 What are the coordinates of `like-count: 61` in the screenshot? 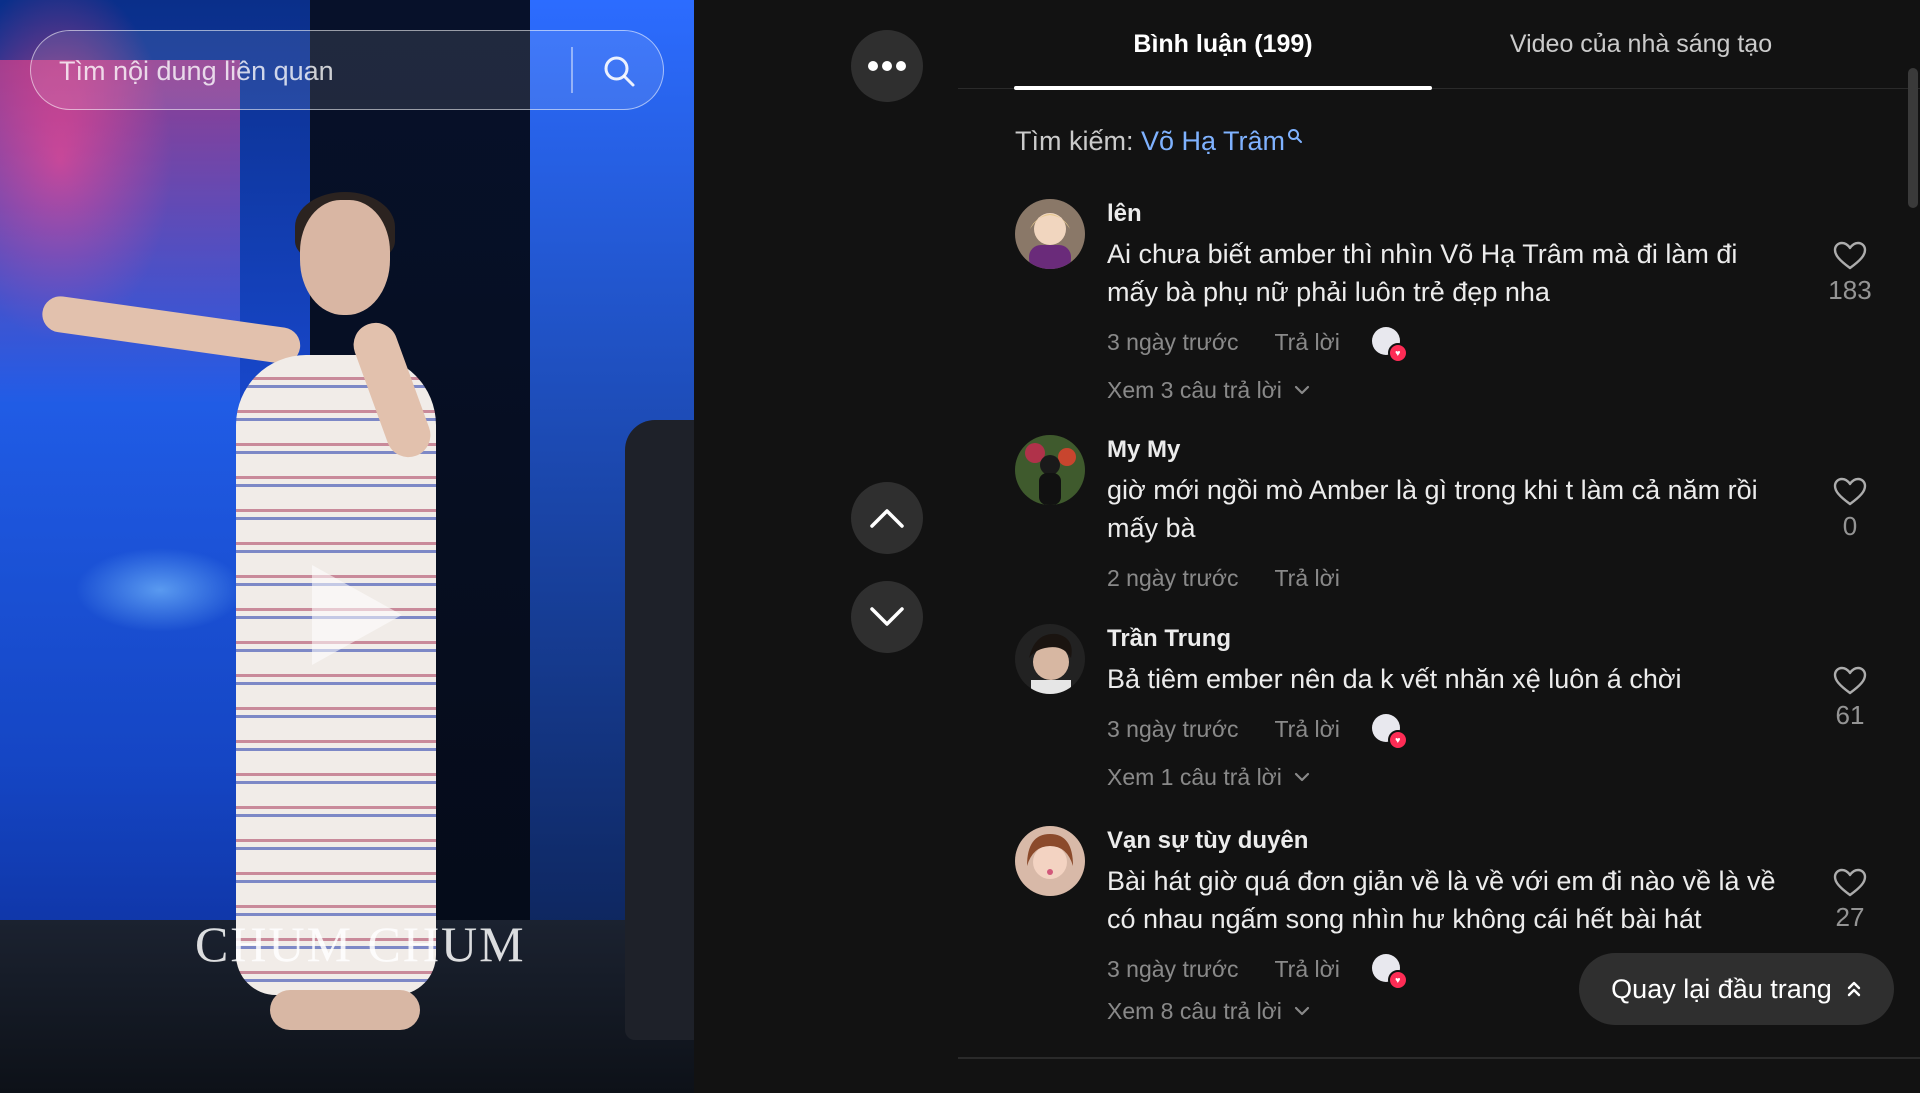 It's located at (1850, 715).